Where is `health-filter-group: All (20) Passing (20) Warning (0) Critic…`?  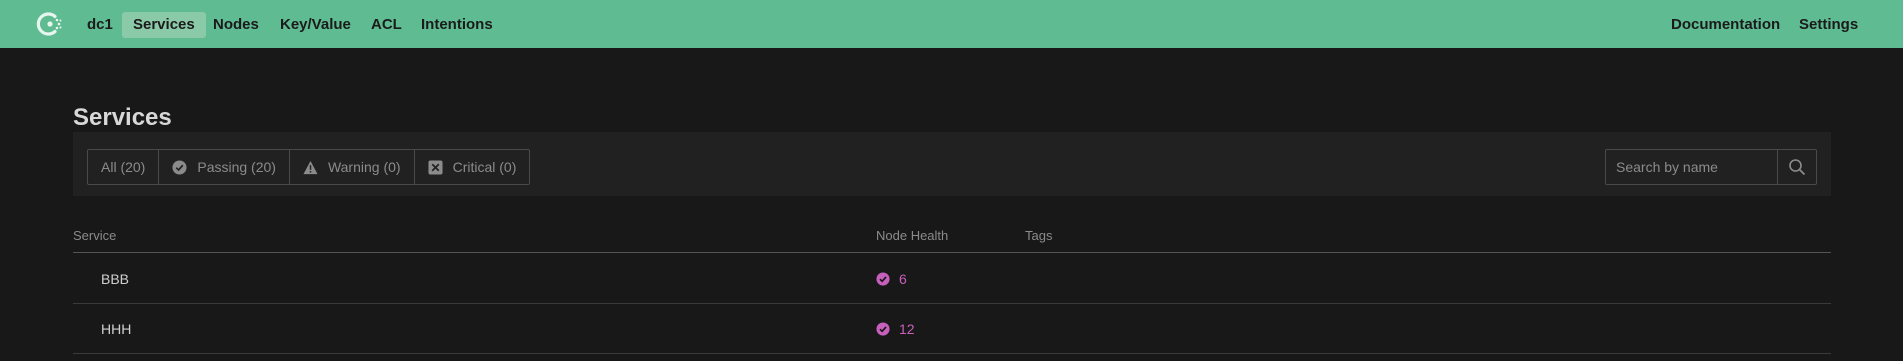 health-filter-group: All (20) Passing (20) Warning (0) Critic… is located at coordinates (309, 167).